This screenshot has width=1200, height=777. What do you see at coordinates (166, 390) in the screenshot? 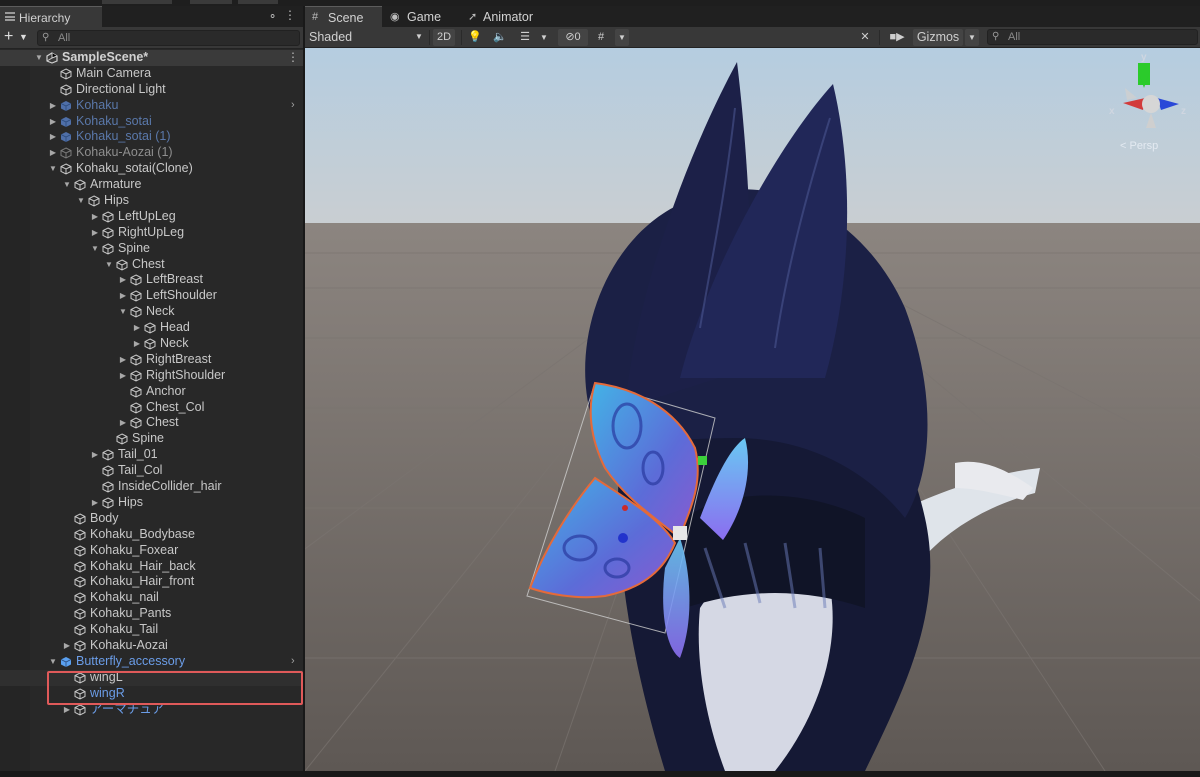
I see `hierarchy-row-label: Anchor` at bounding box center [166, 390].